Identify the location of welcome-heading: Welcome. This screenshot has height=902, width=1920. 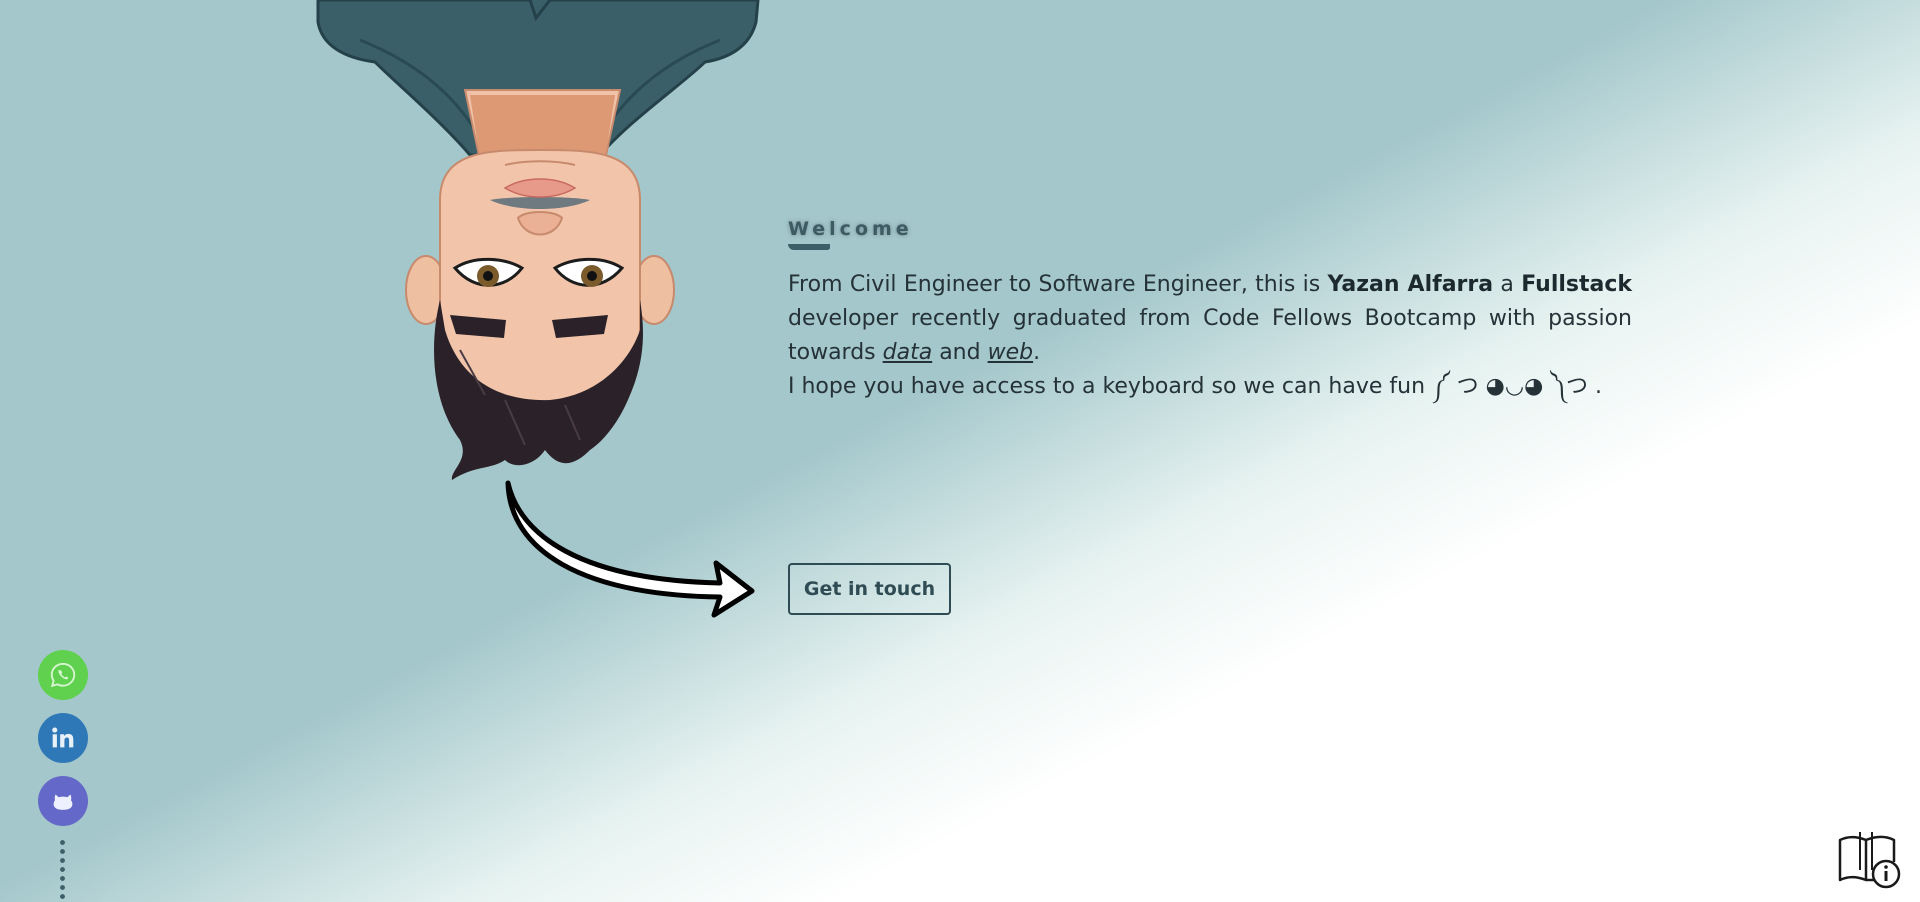
(850, 234).